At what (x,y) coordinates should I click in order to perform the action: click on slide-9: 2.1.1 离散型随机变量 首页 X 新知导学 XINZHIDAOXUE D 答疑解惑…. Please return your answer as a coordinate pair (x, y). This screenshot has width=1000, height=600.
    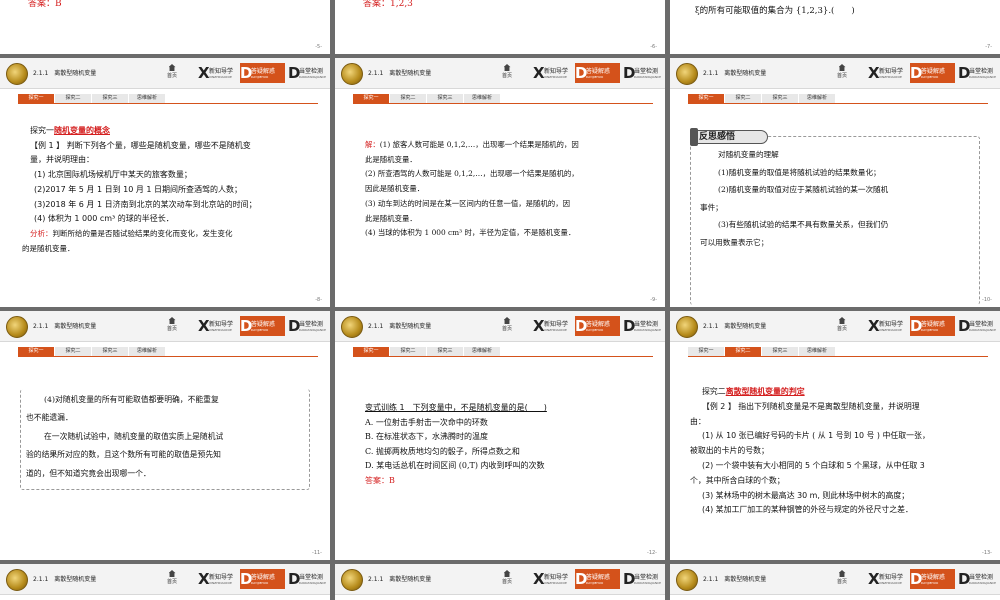
    Looking at the image, I should click on (500, 182).